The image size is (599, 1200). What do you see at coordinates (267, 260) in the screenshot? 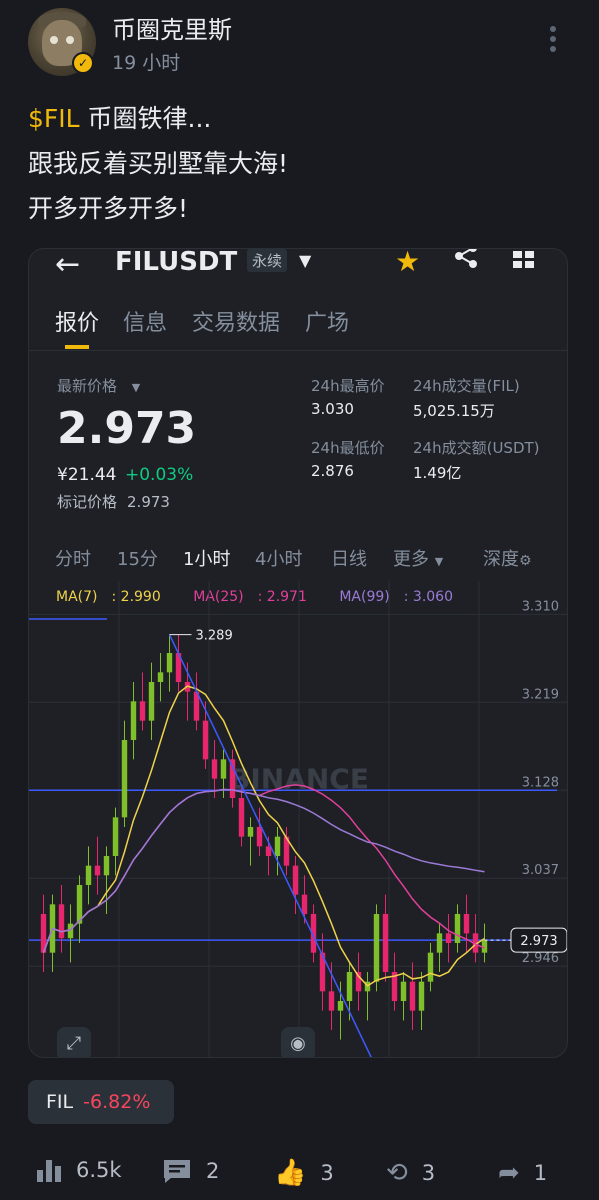
I see `contract-type-badge: 永续` at bounding box center [267, 260].